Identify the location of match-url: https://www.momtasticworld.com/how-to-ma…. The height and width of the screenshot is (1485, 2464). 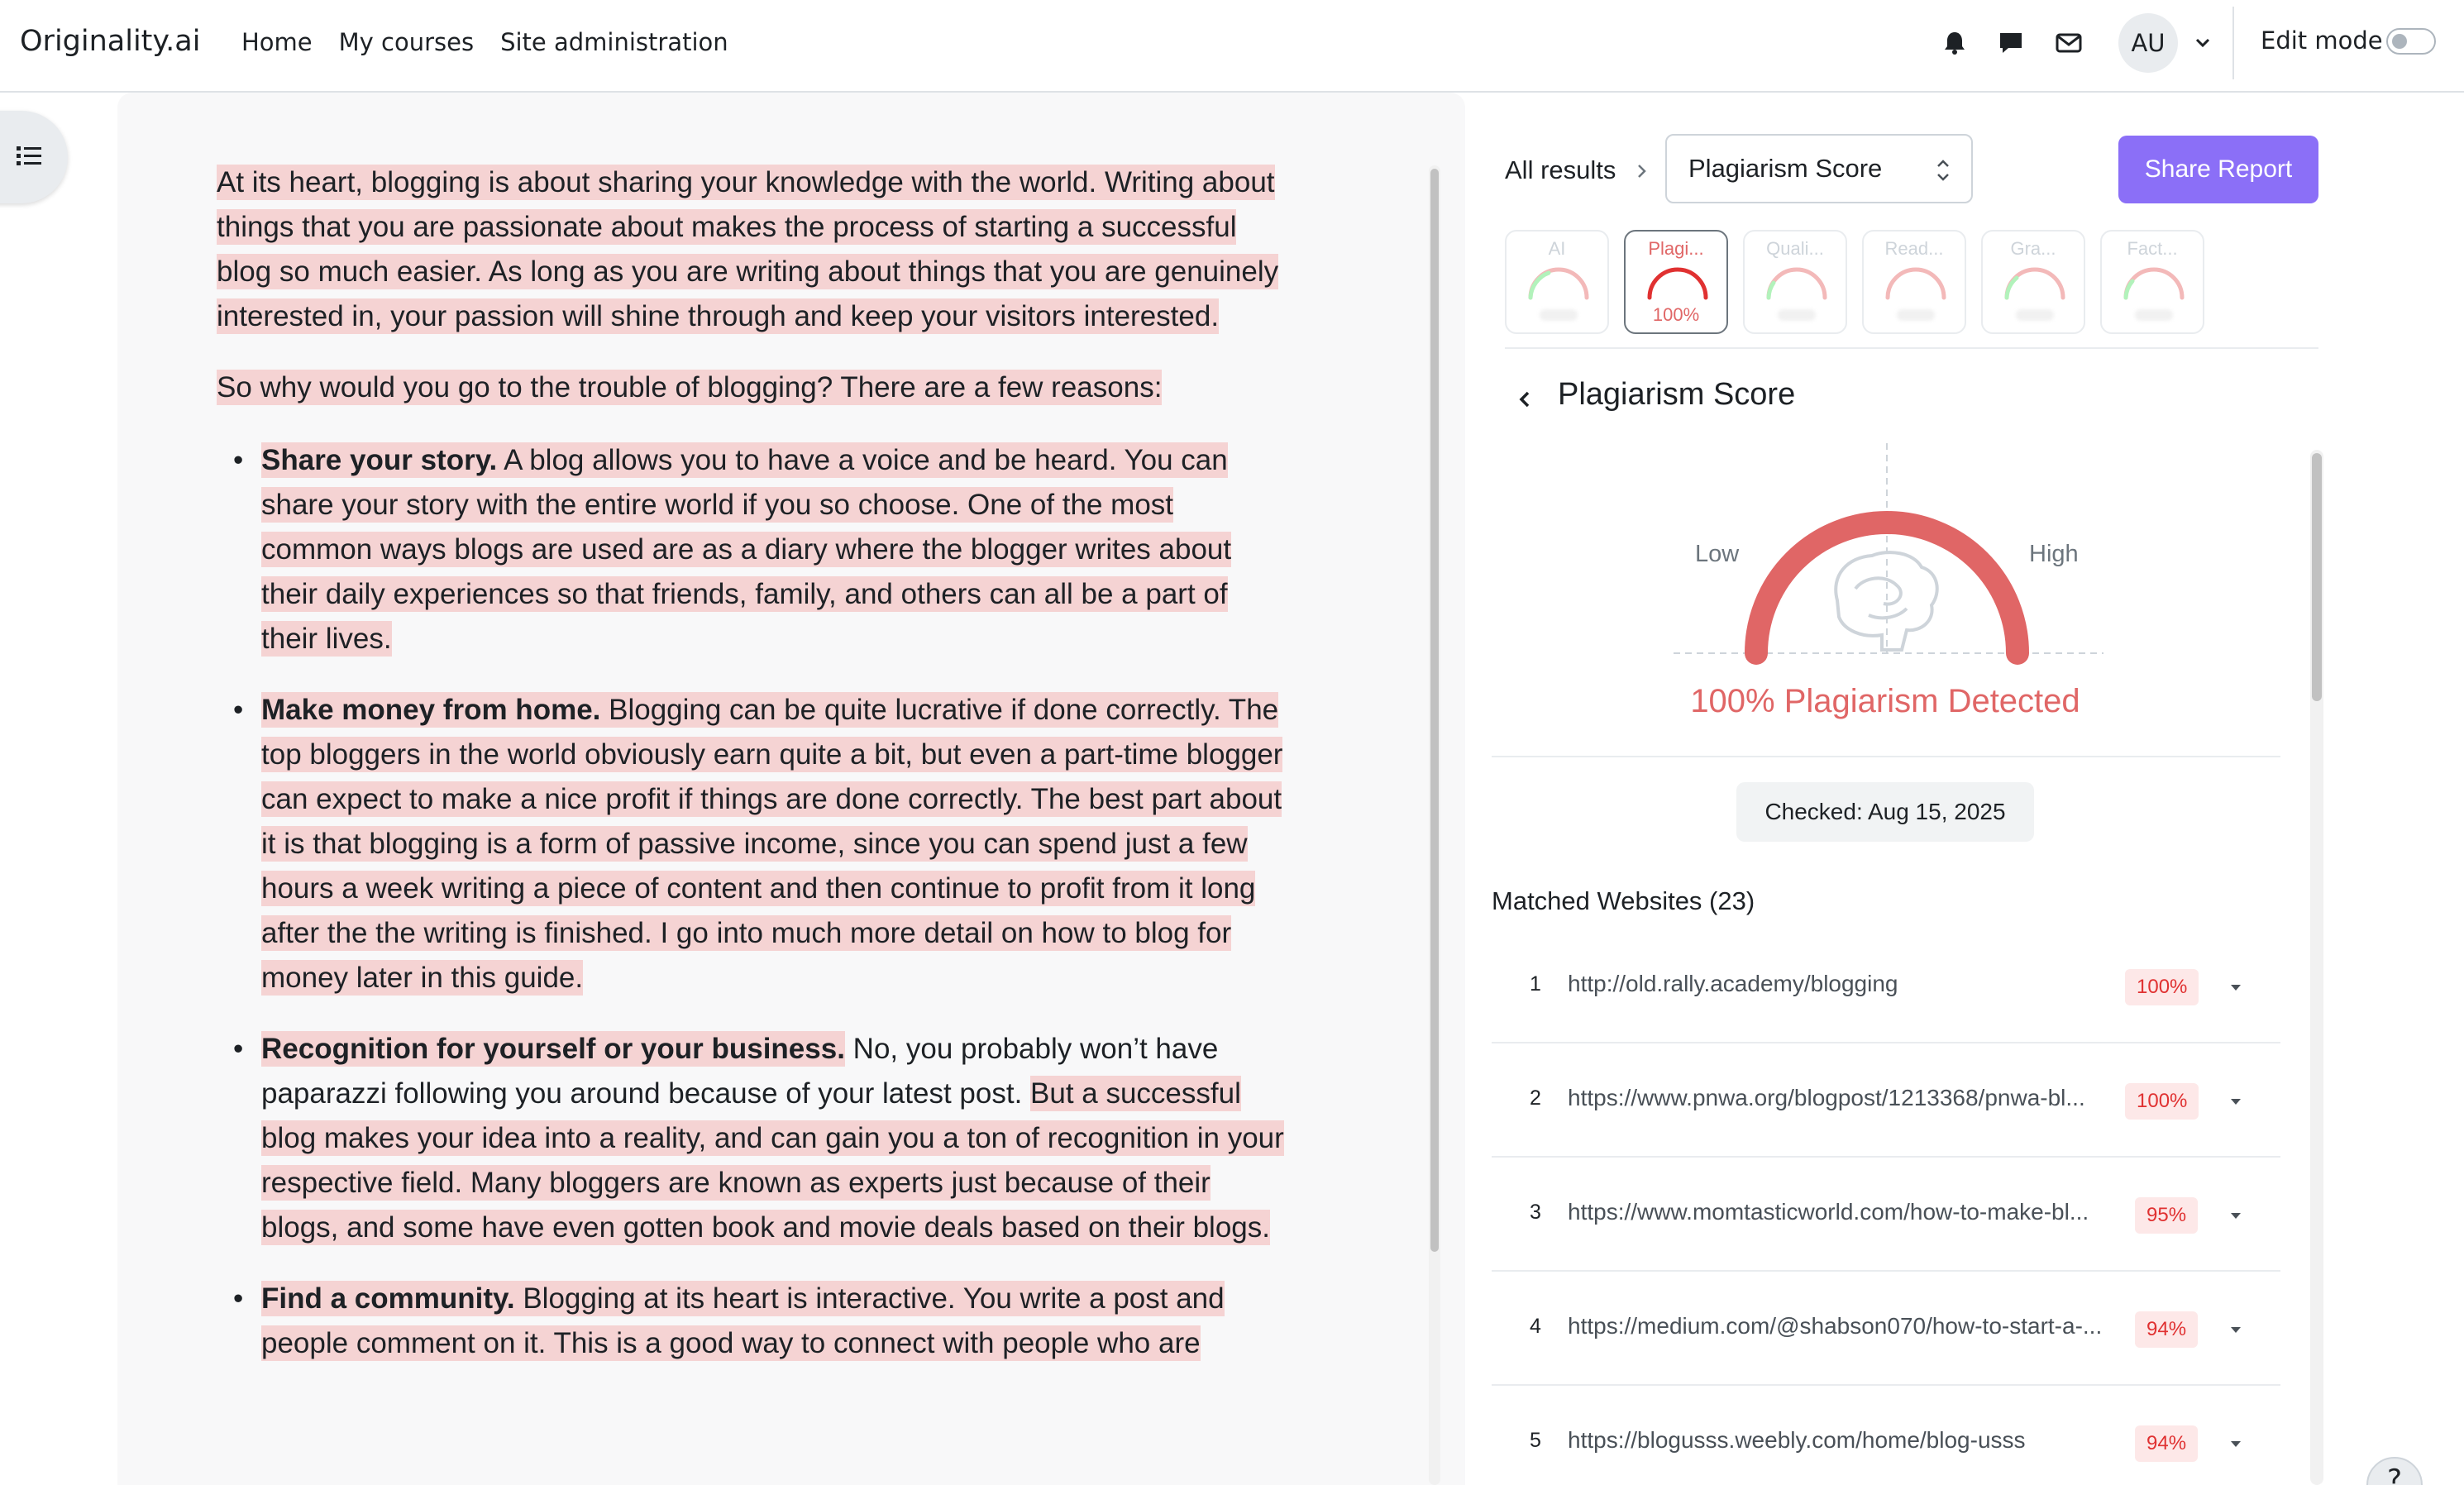
(1845, 1212).